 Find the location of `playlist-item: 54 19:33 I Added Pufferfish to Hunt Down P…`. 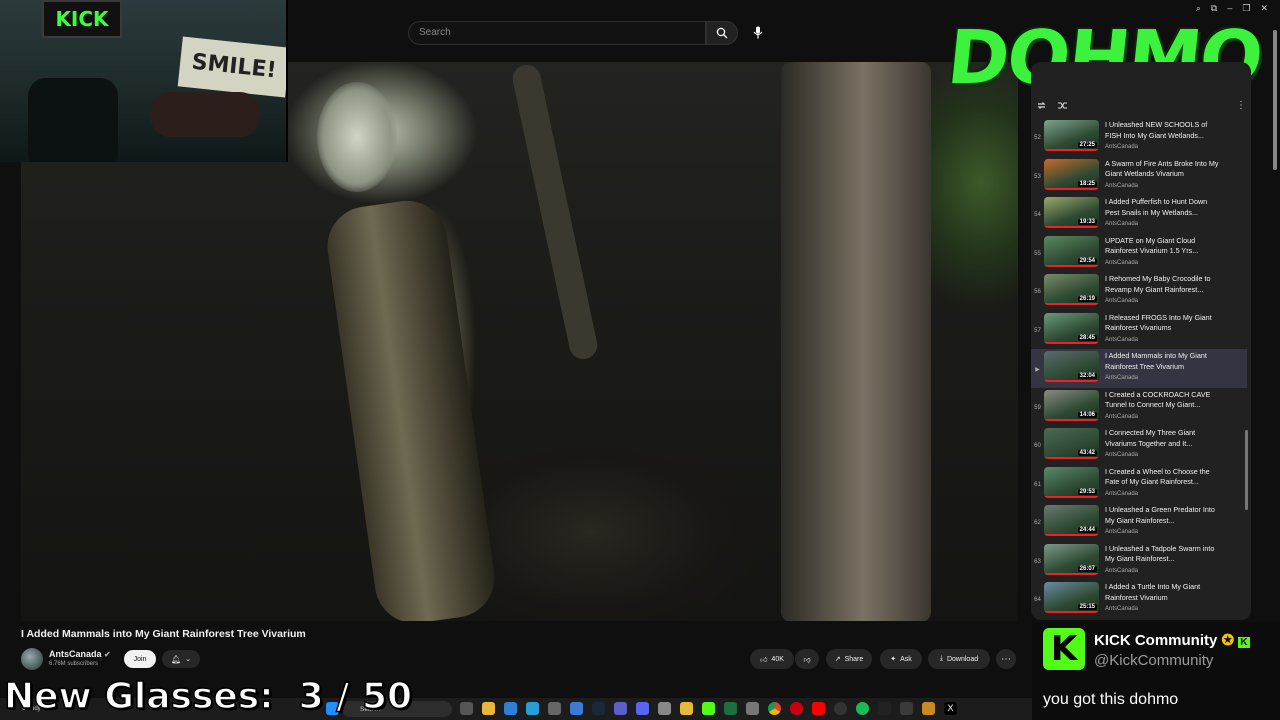

playlist-item: 54 19:33 I Added Pufferfish to Hunt Down P… is located at coordinates (1139, 214).